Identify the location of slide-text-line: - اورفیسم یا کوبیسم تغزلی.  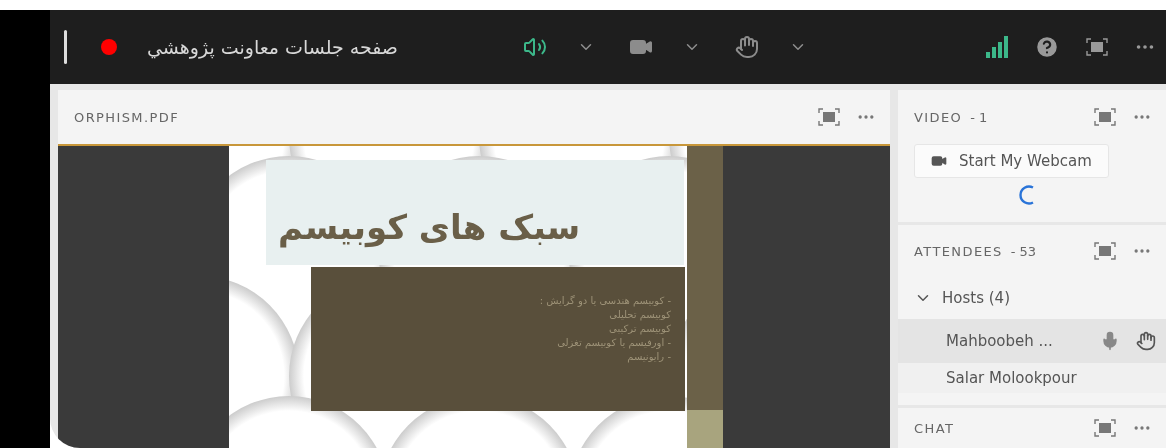
(614, 342).